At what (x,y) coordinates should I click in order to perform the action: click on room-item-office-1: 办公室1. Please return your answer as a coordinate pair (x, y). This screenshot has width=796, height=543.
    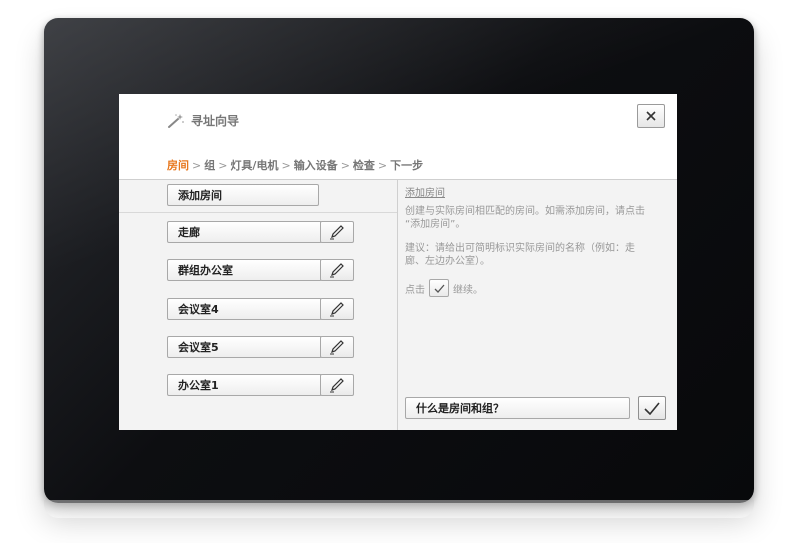
    Looking at the image, I should click on (244, 385).